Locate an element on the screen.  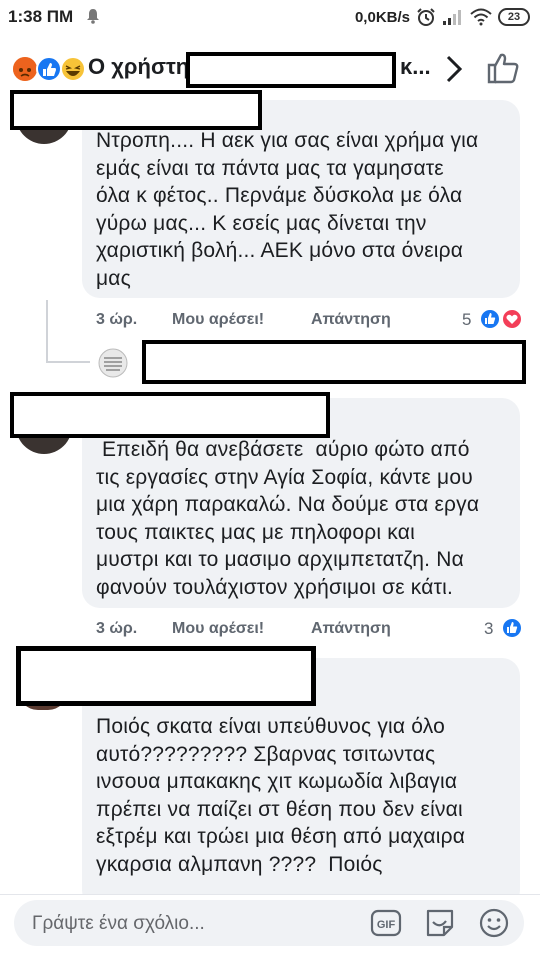
alarm-icon is located at coordinates (426, 17).